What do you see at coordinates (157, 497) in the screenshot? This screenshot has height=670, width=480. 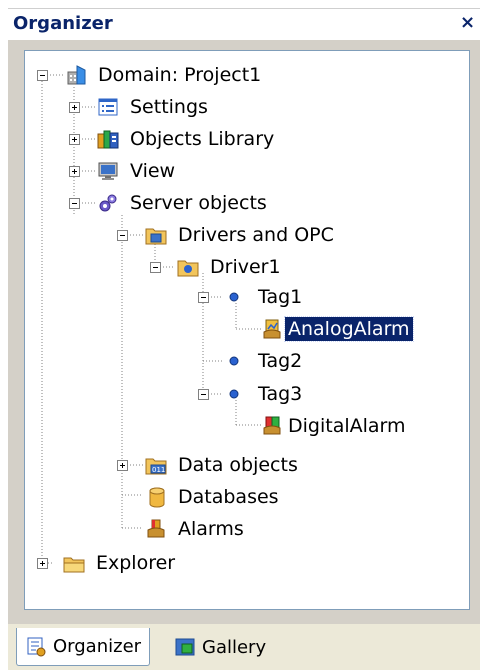 I see `databases-icon` at bounding box center [157, 497].